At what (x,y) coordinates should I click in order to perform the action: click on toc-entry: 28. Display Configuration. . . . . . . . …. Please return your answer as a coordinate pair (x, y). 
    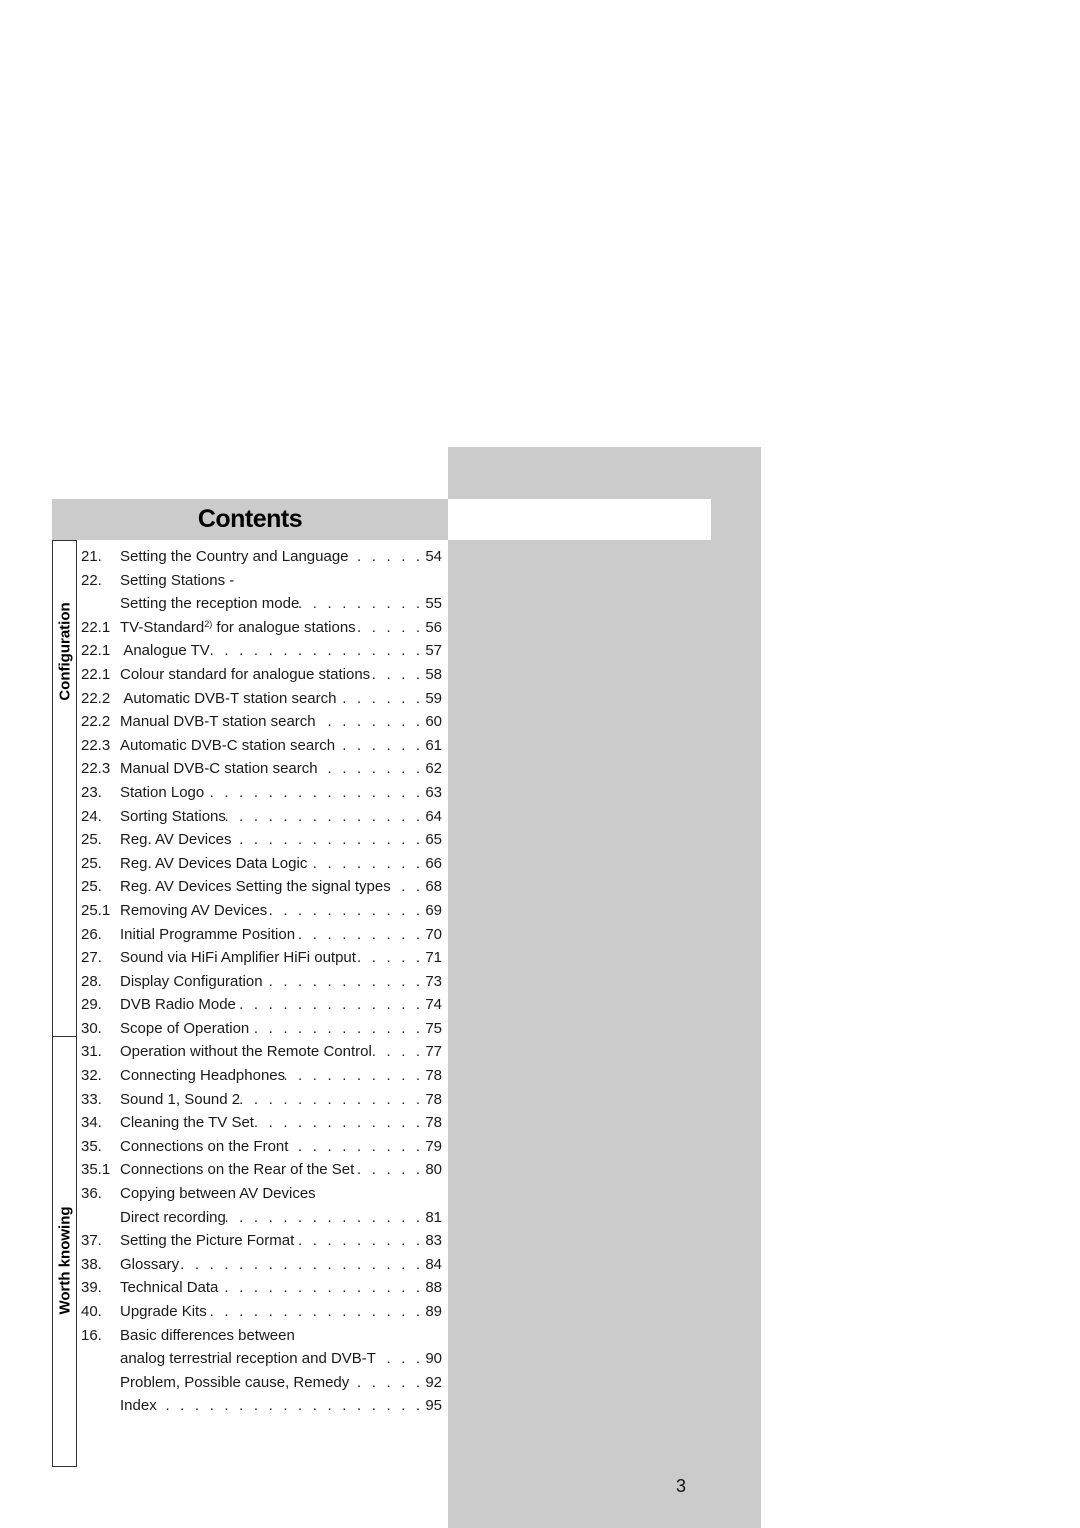
    Looking at the image, I should click on (261, 982).